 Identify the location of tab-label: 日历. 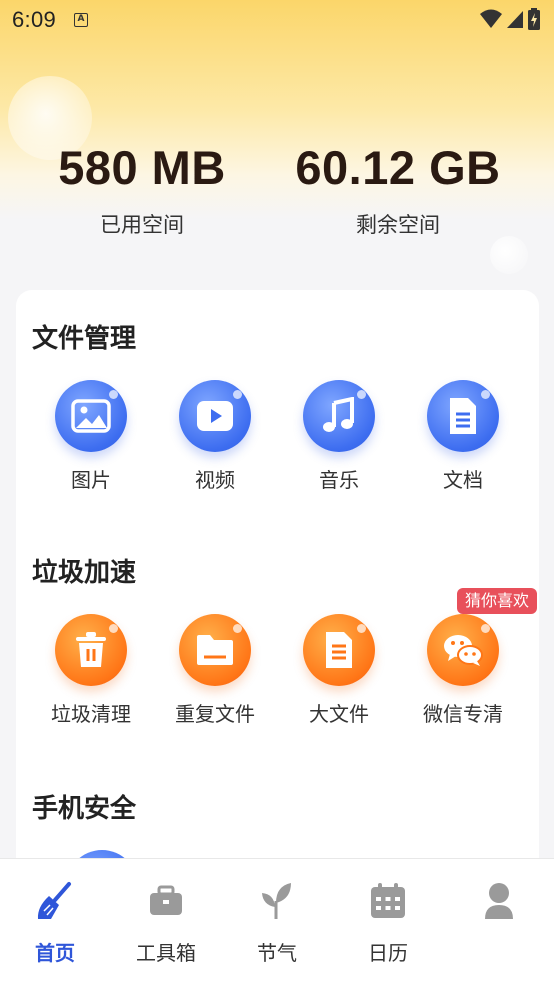
(388, 953).